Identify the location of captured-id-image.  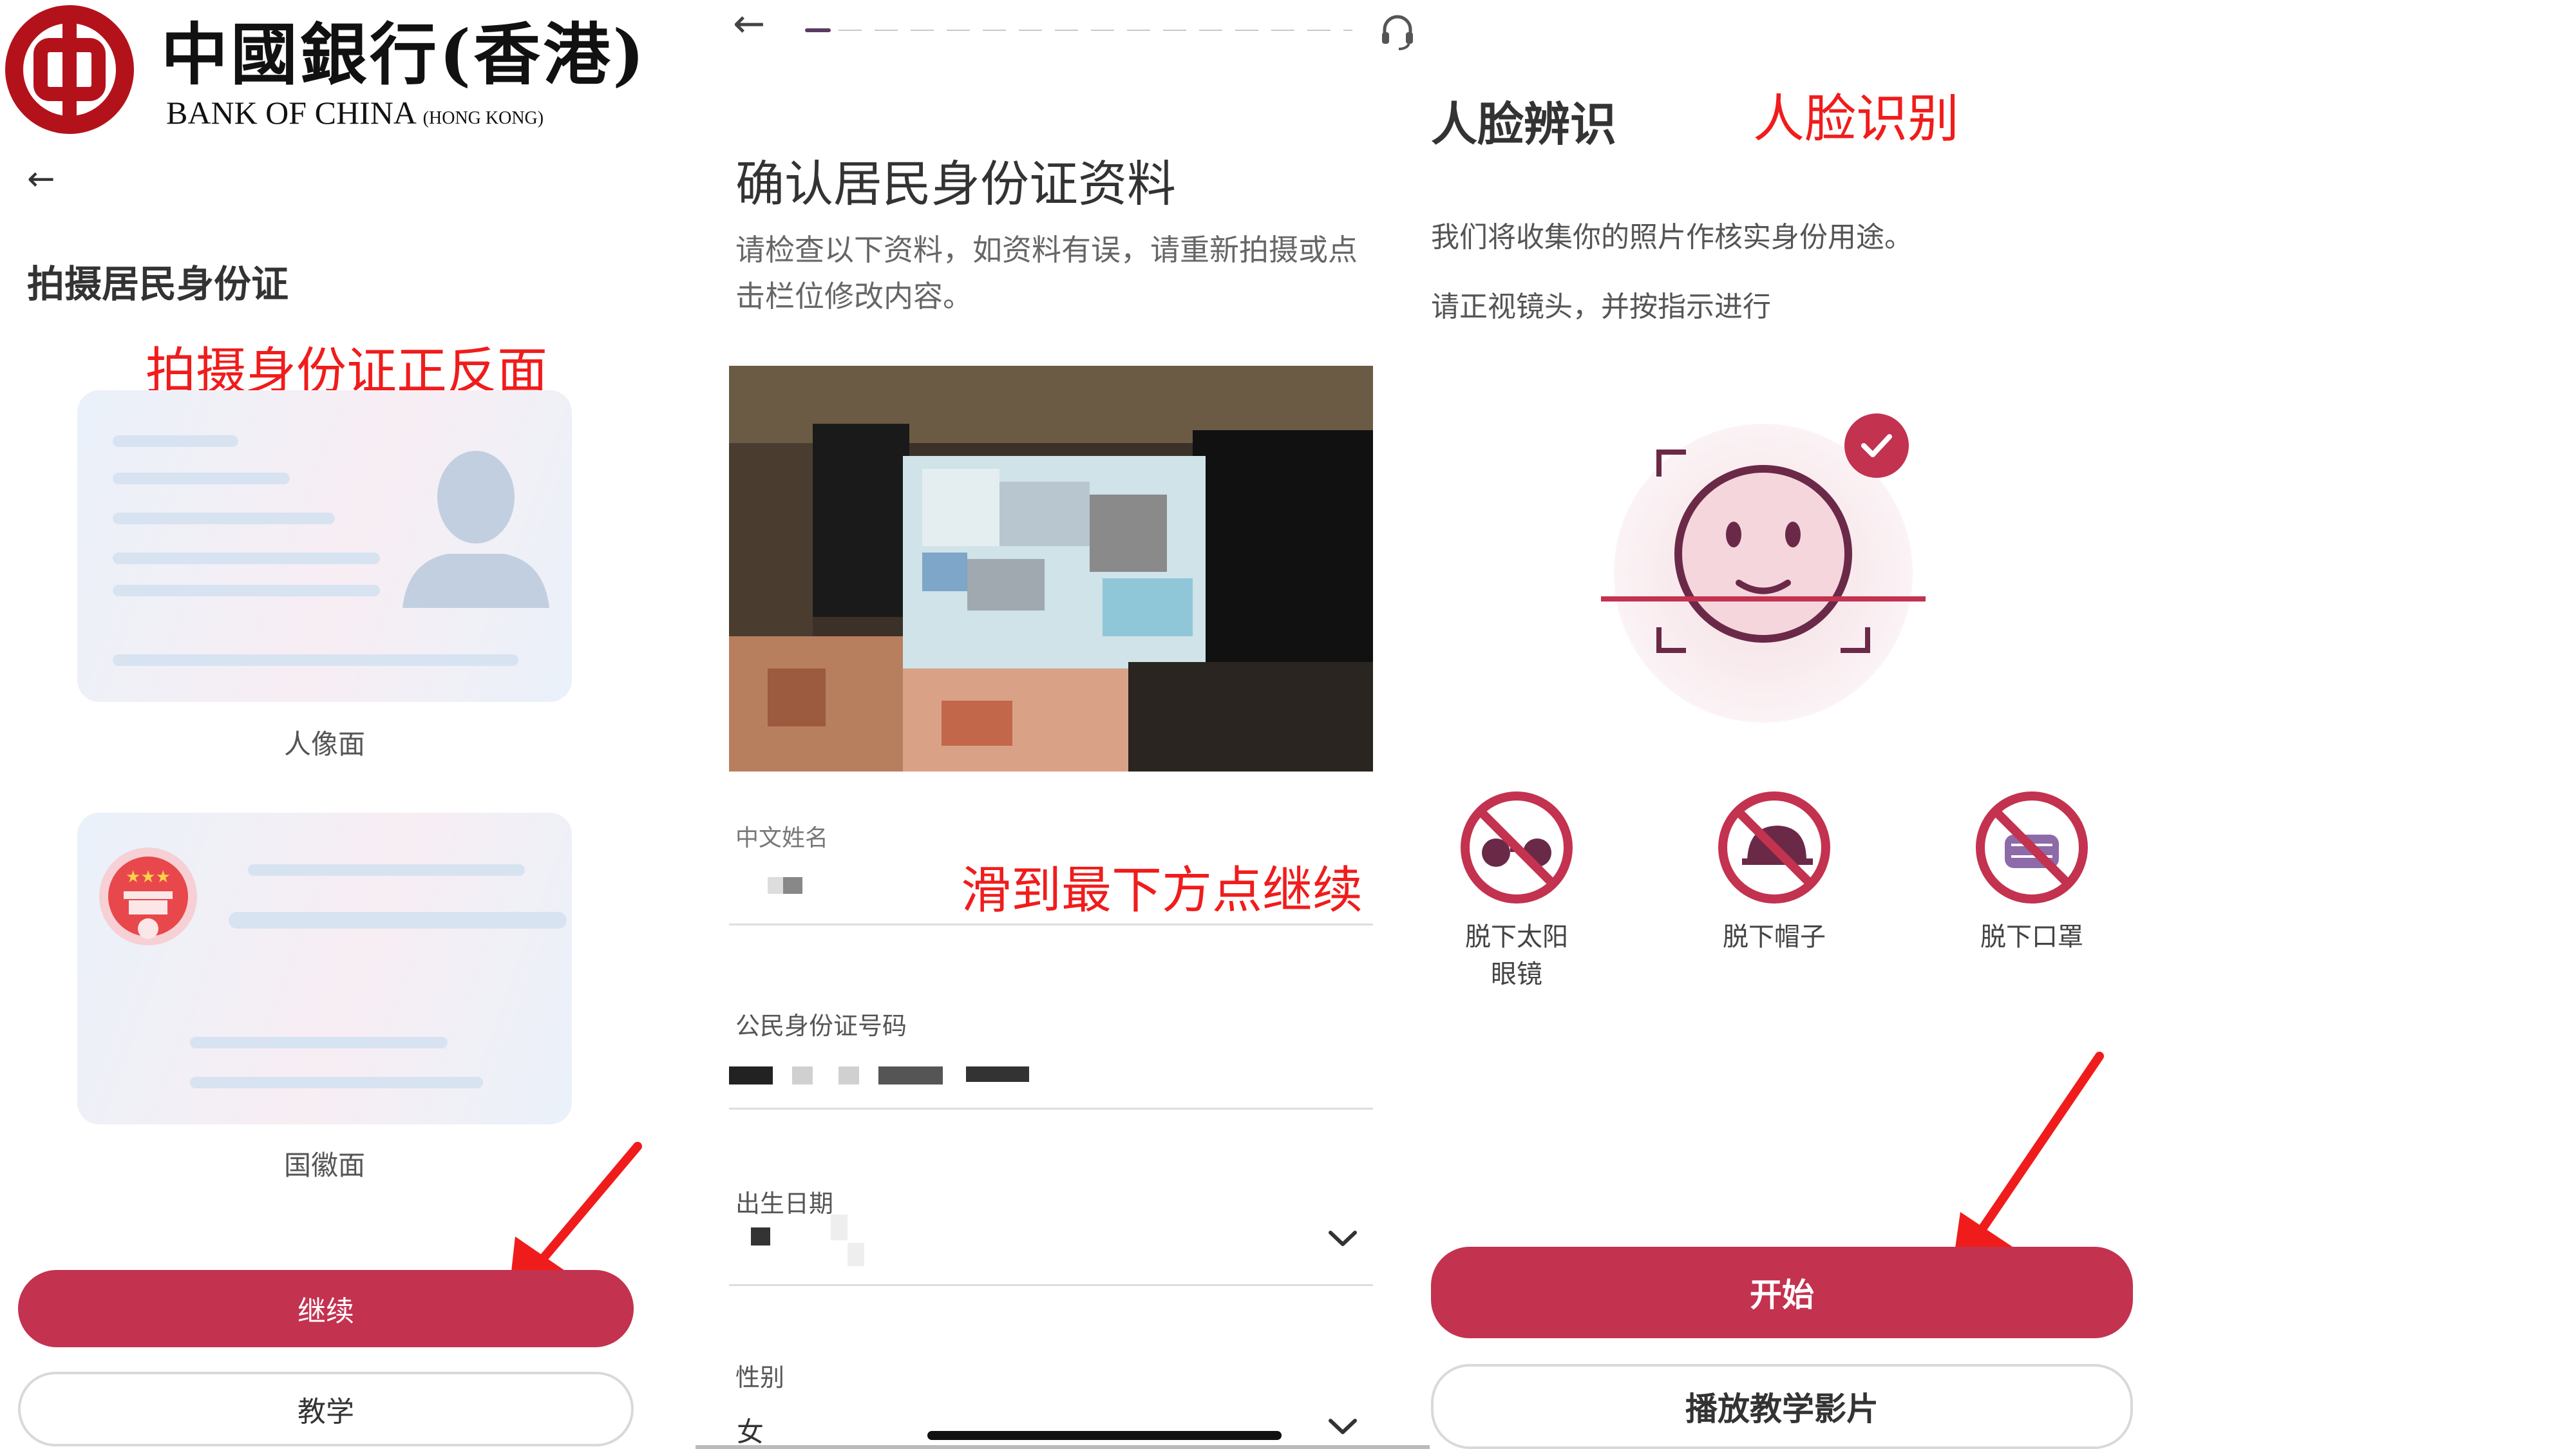
(1051, 569).